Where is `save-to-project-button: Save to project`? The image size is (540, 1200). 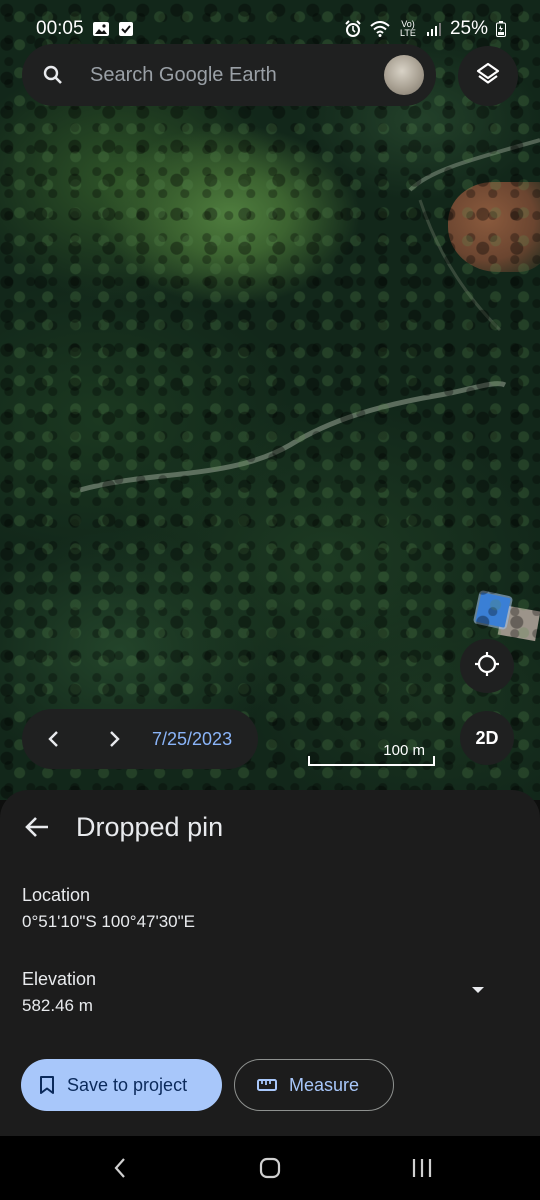 save-to-project-button: Save to project is located at coordinates (121, 1085).